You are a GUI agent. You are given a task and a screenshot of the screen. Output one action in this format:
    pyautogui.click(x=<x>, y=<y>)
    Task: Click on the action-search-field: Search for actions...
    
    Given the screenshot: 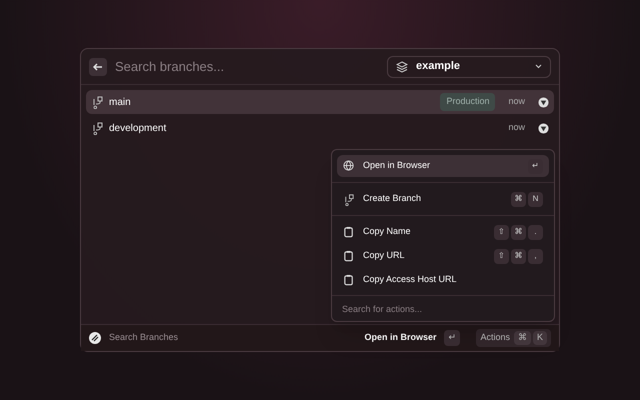 What is the action you would take?
    pyautogui.click(x=443, y=308)
    